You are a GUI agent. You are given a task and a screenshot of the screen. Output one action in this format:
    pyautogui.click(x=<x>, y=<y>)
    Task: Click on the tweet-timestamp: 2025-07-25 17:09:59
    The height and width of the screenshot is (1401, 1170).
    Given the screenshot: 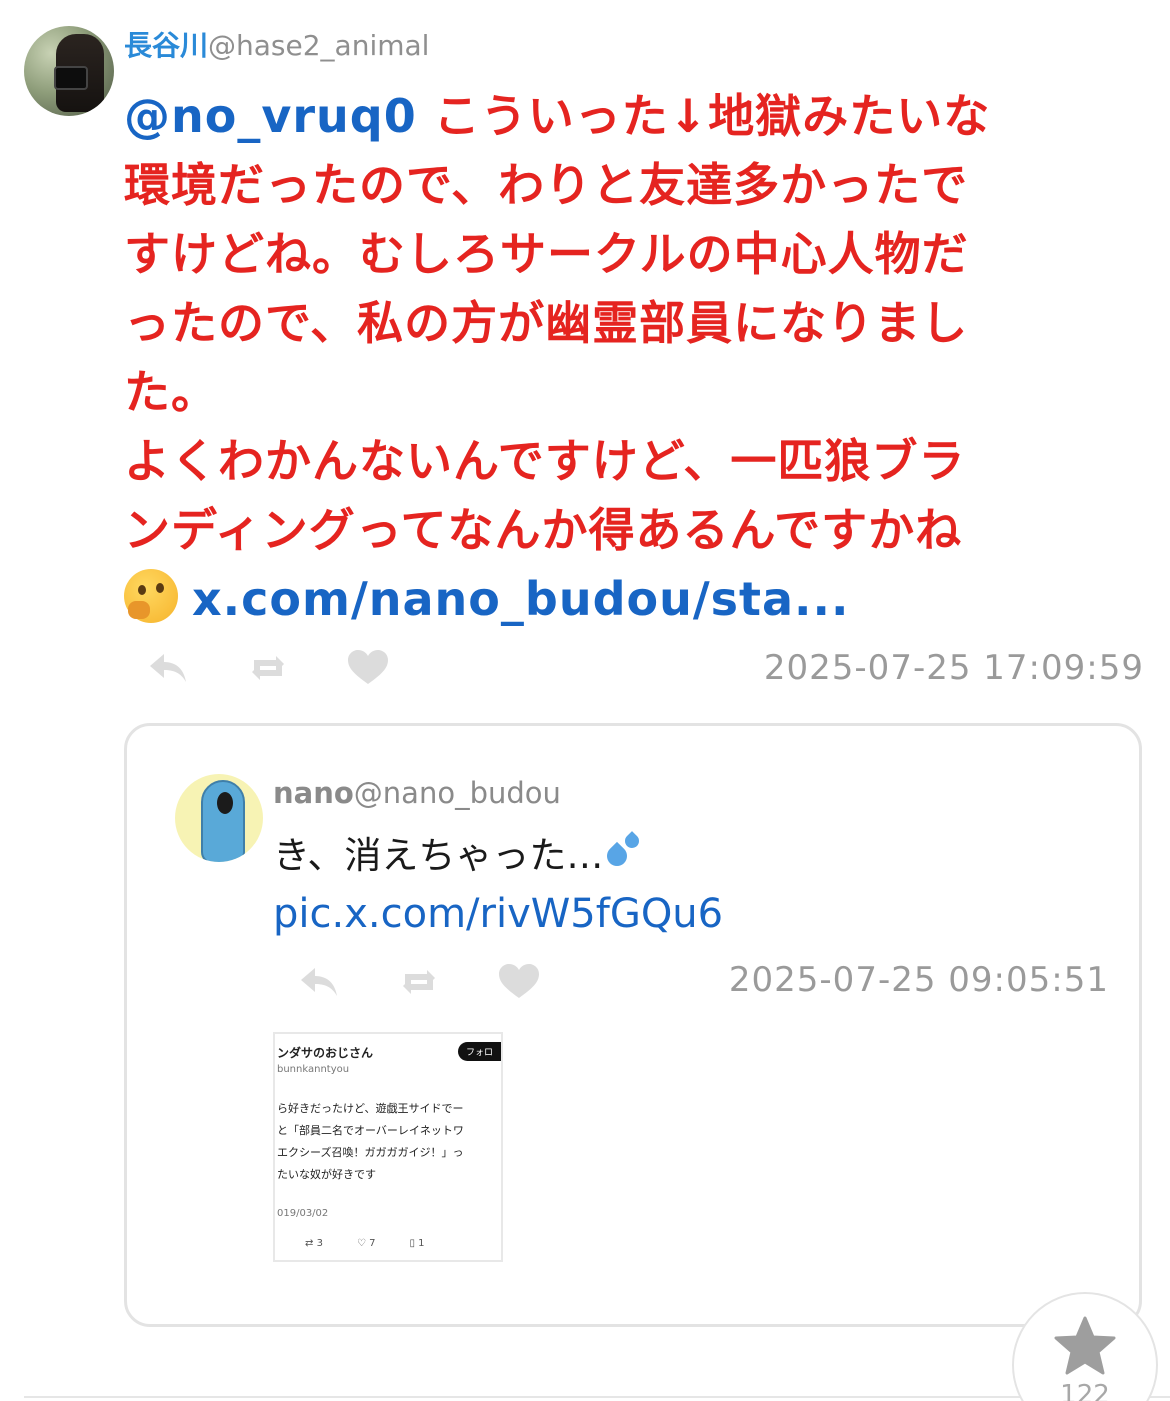 What is the action you would take?
    pyautogui.click(x=954, y=668)
    